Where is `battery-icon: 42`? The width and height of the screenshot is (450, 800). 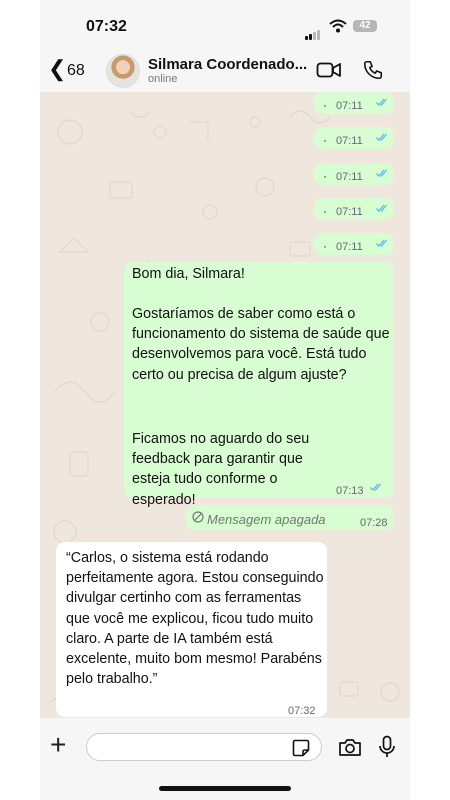 battery-icon: 42 is located at coordinates (365, 26).